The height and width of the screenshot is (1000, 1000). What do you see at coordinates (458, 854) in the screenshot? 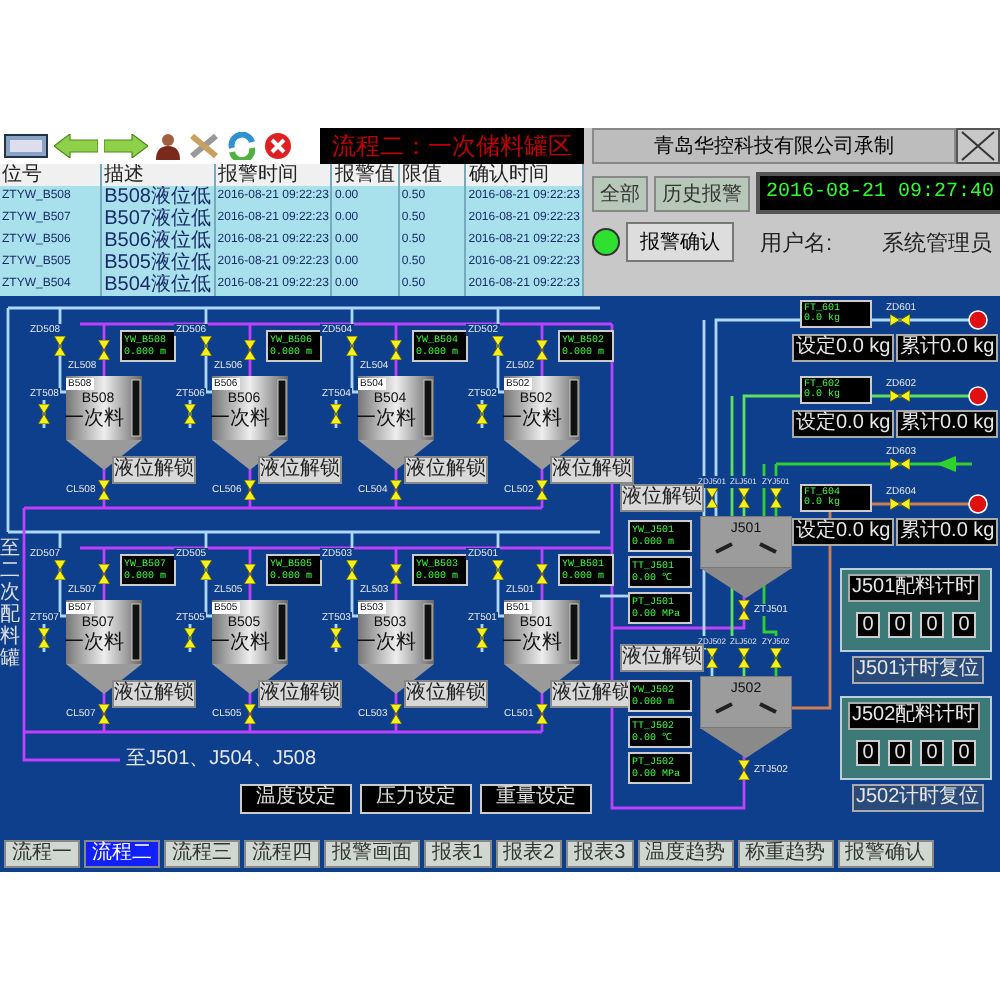
I see `nav-tab: 报表1` at bounding box center [458, 854].